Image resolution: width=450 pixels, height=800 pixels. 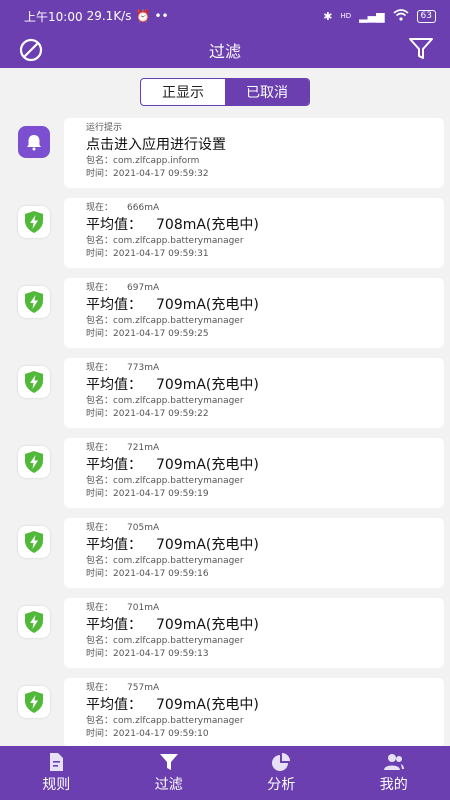 I want to click on package-value: com.zlfcapp.inform, so click(x=156, y=161).